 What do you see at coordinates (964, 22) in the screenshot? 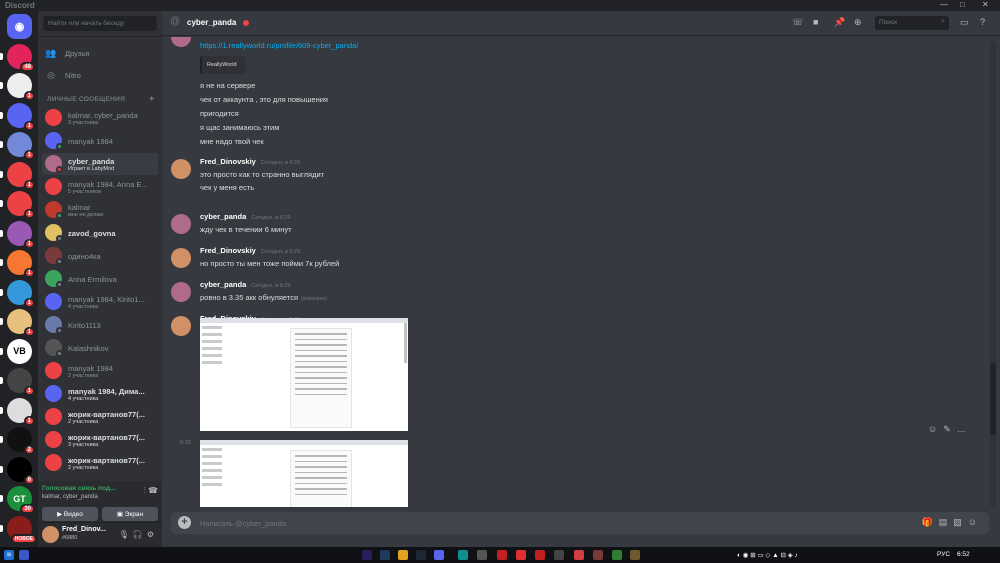
I see `inbox-icon: ▭` at bounding box center [964, 22].